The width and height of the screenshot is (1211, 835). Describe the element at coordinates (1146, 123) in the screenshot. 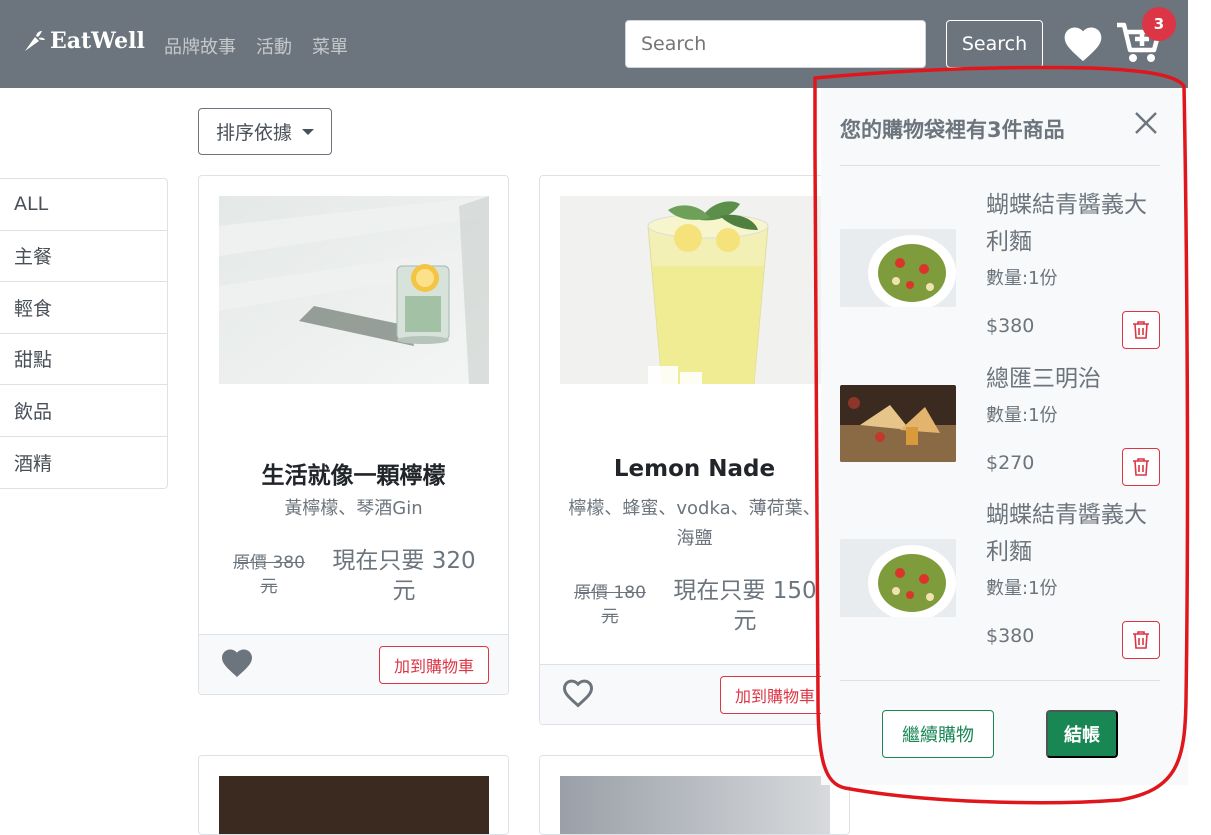

I see `close-icon` at that location.